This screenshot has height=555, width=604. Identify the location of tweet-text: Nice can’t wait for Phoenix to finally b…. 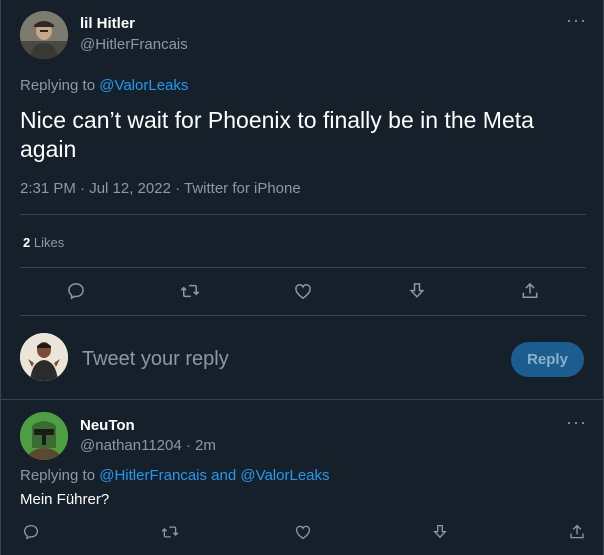
(277, 134).